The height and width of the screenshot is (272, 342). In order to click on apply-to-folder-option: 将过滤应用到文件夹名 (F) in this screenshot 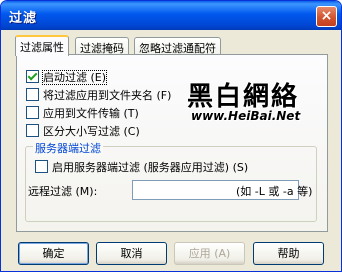, I will do `click(98, 95)`.